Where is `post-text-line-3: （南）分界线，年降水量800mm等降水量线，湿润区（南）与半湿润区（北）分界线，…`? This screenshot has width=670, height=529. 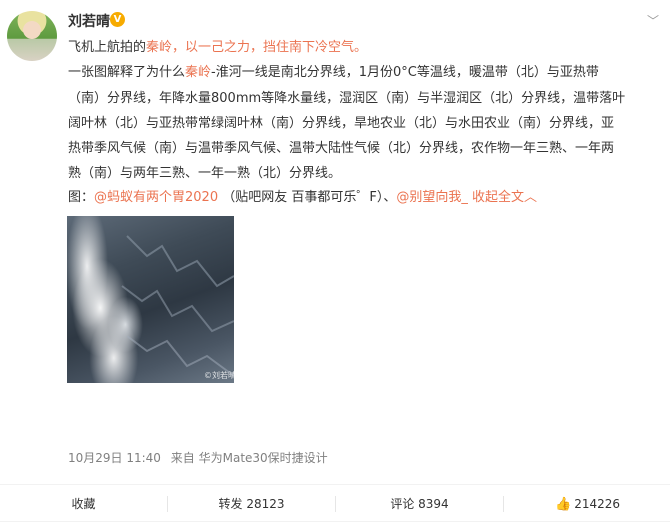
post-text-line-3: （南）分界线，年降水量800mm等降水量线，湿润区（南）与半湿润区（北）分界线，… is located at coordinates (347, 98).